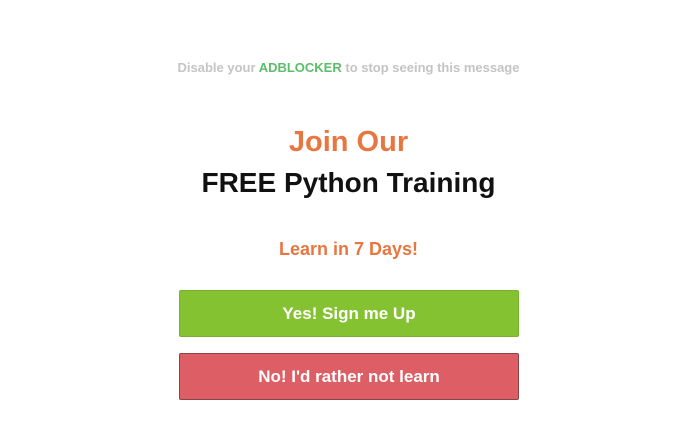 This screenshot has width=697, height=446. What do you see at coordinates (300, 67) in the screenshot?
I see `adblocker-highlight: ADBLOCKER` at bounding box center [300, 67].